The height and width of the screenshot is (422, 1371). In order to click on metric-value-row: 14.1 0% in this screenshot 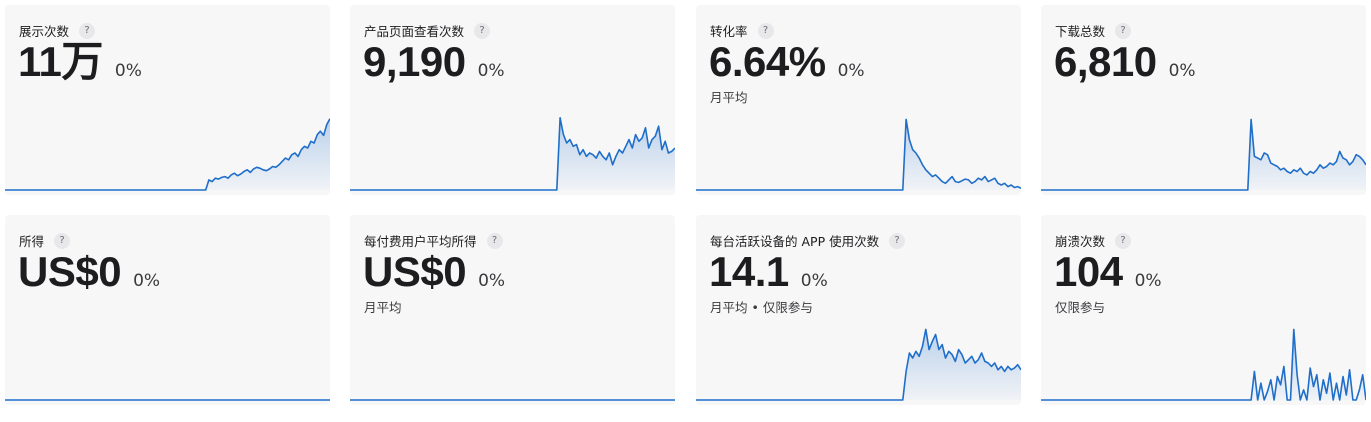, I will do `click(768, 272)`.